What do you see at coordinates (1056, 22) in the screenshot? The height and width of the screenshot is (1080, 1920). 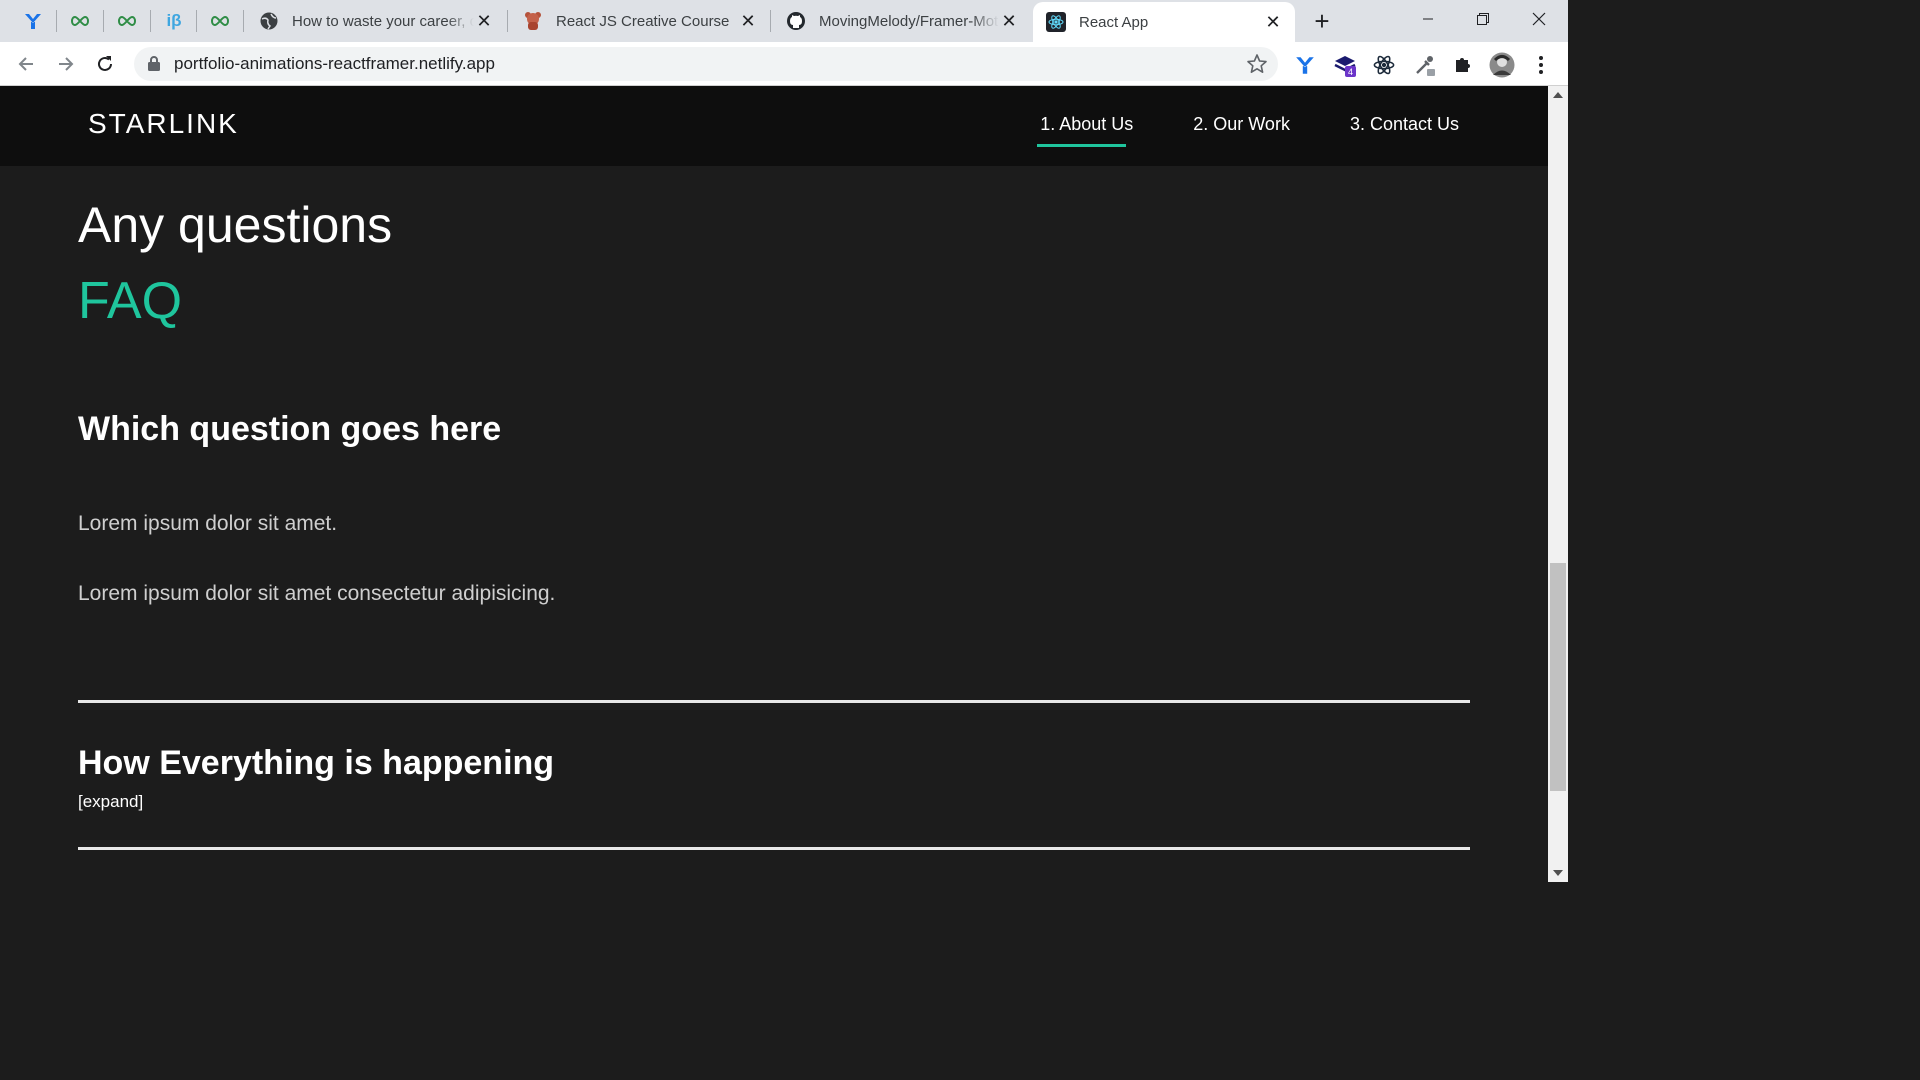 I see `react-icon` at bounding box center [1056, 22].